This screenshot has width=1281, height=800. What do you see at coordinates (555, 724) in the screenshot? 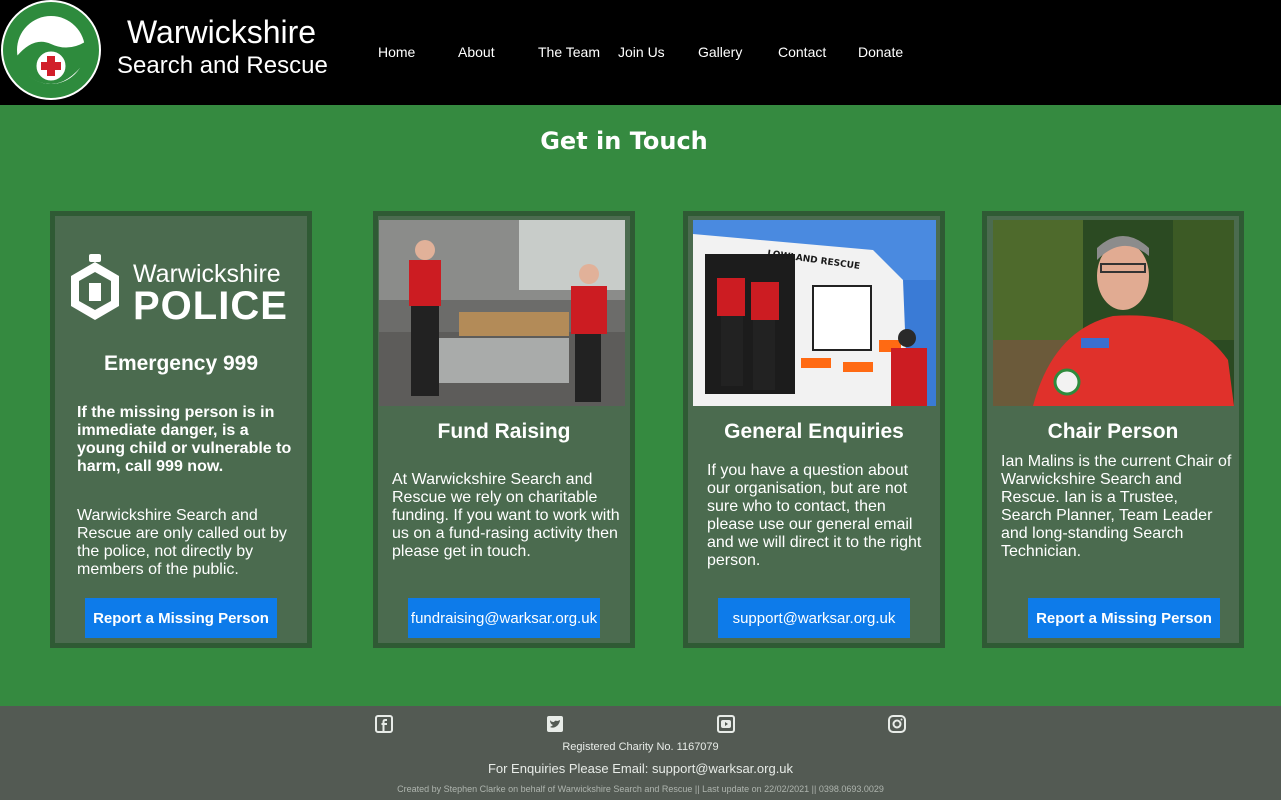
I see `twitter-icon` at bounding box center [555, 724].